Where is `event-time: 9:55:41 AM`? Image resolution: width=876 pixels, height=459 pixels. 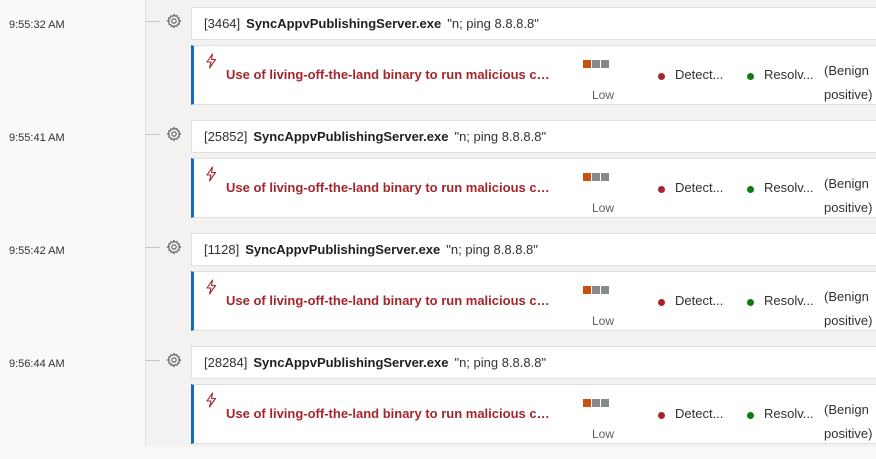
event-time: 9:55:41 AM is located at coordinates (37, 138).